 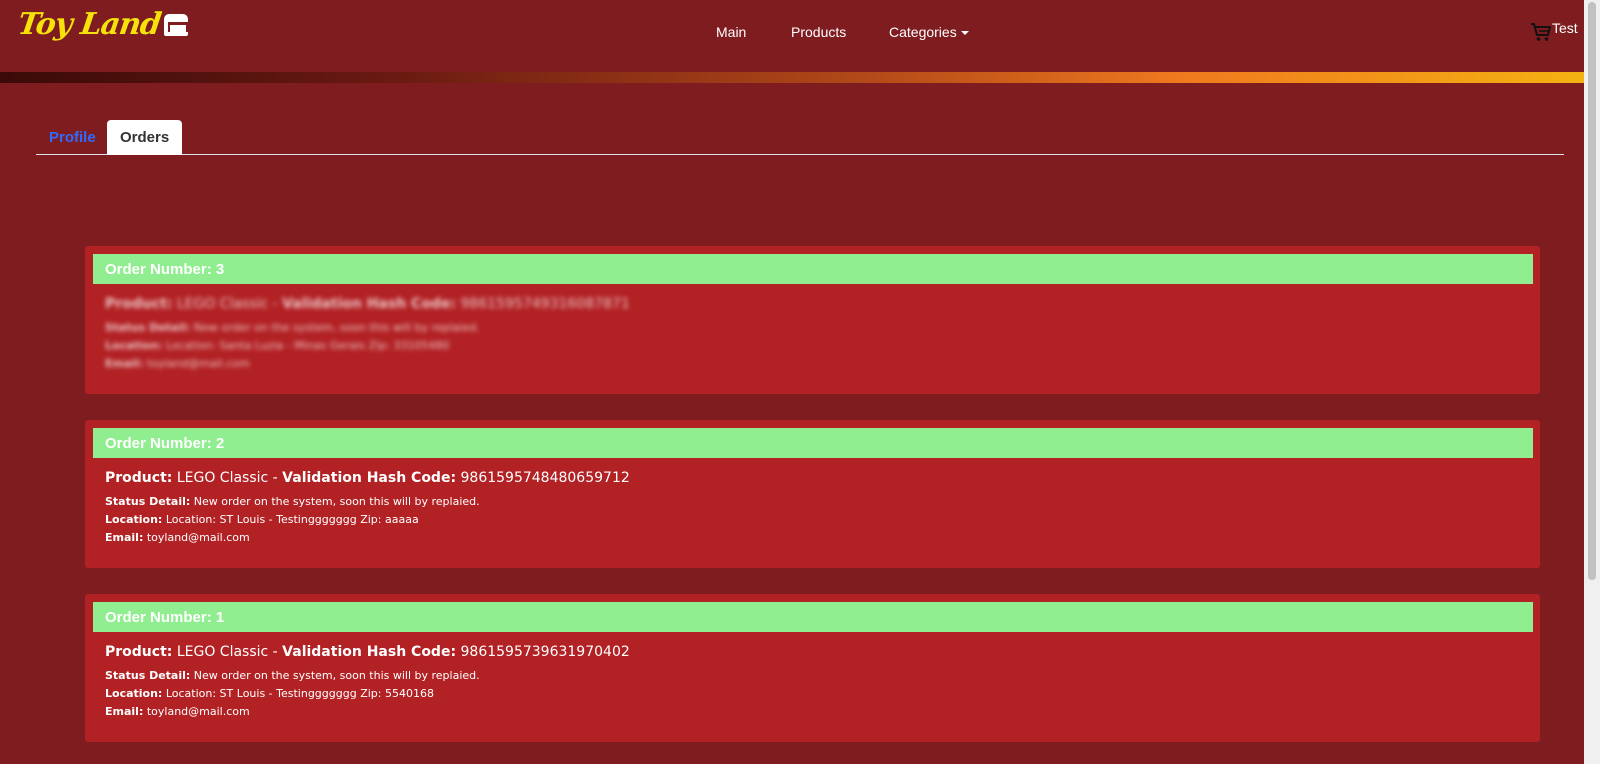 I want to click on validation-hash: 9861595749316087871, so click(x=545, y=304).